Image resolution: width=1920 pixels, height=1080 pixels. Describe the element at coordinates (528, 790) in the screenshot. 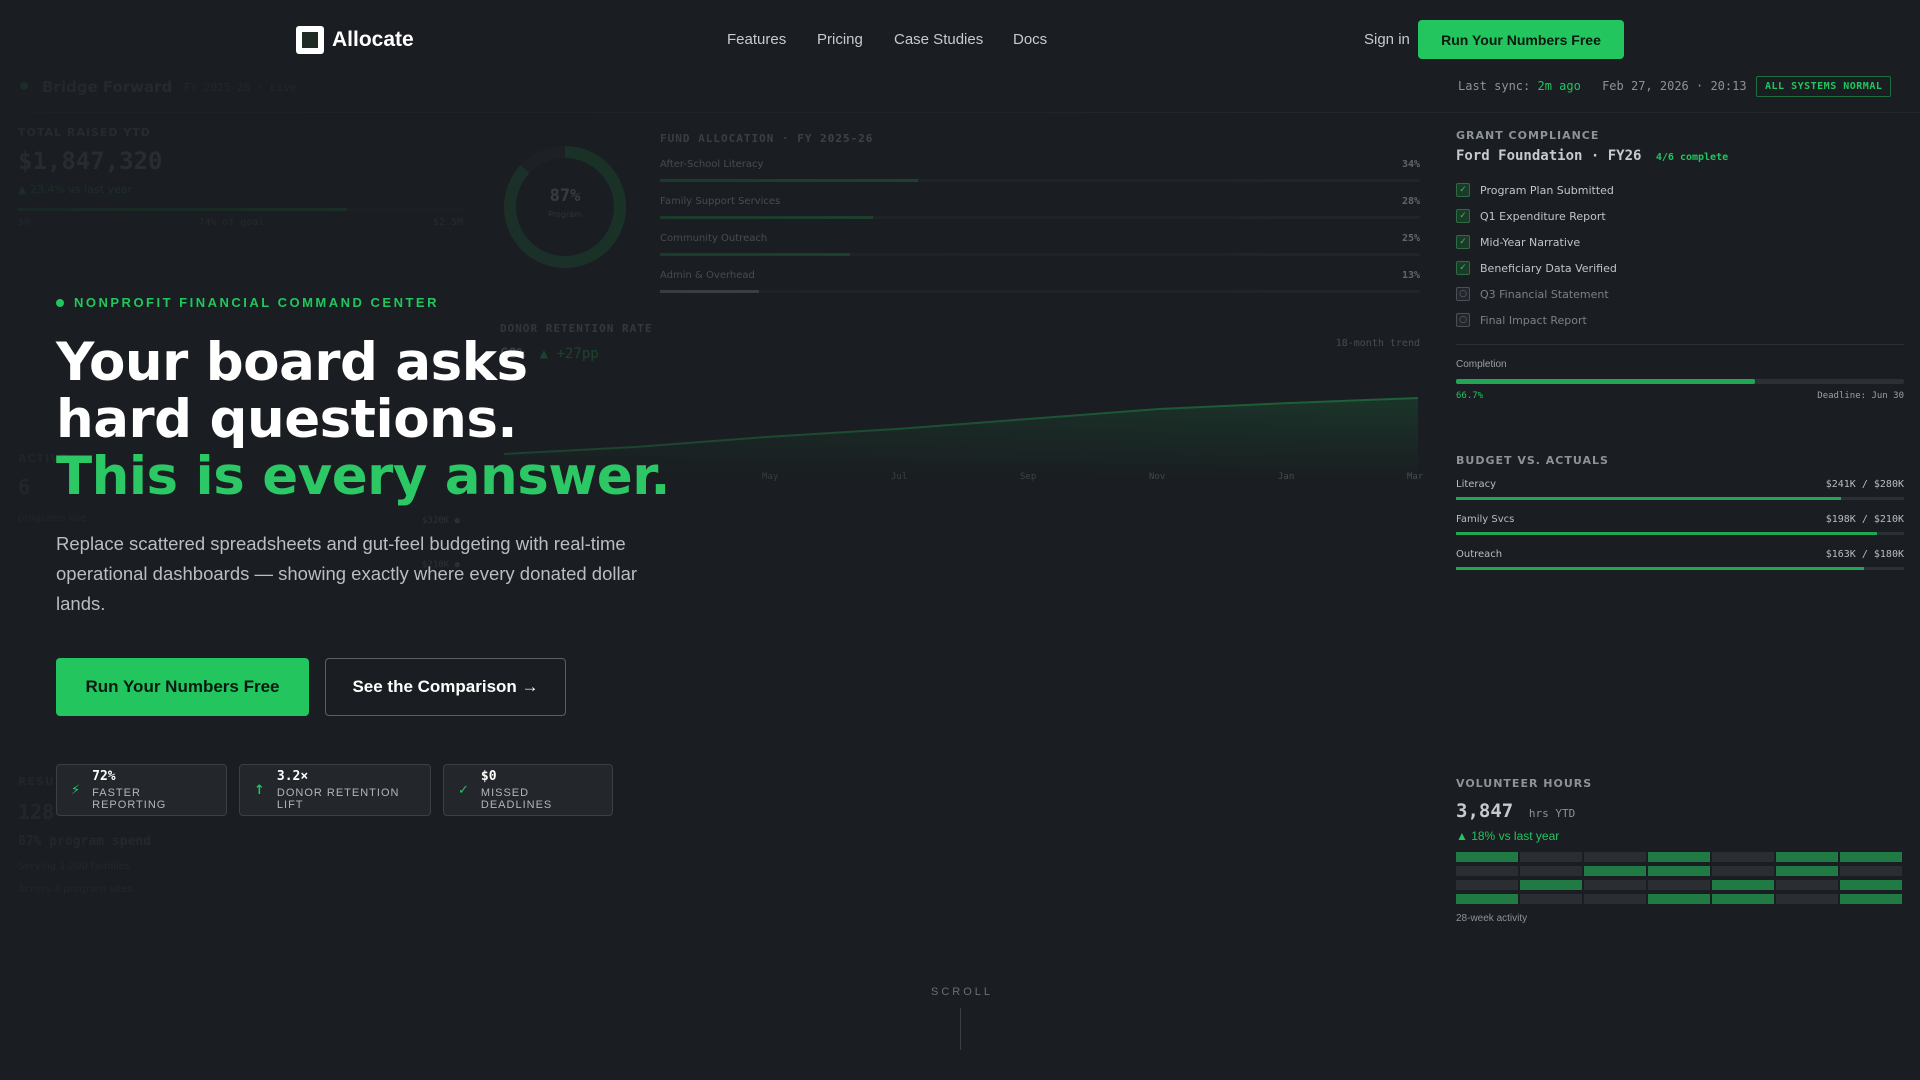

I see `stat-missed-deadlines: ✓ $0 MISSED DEADLINES` at that location.